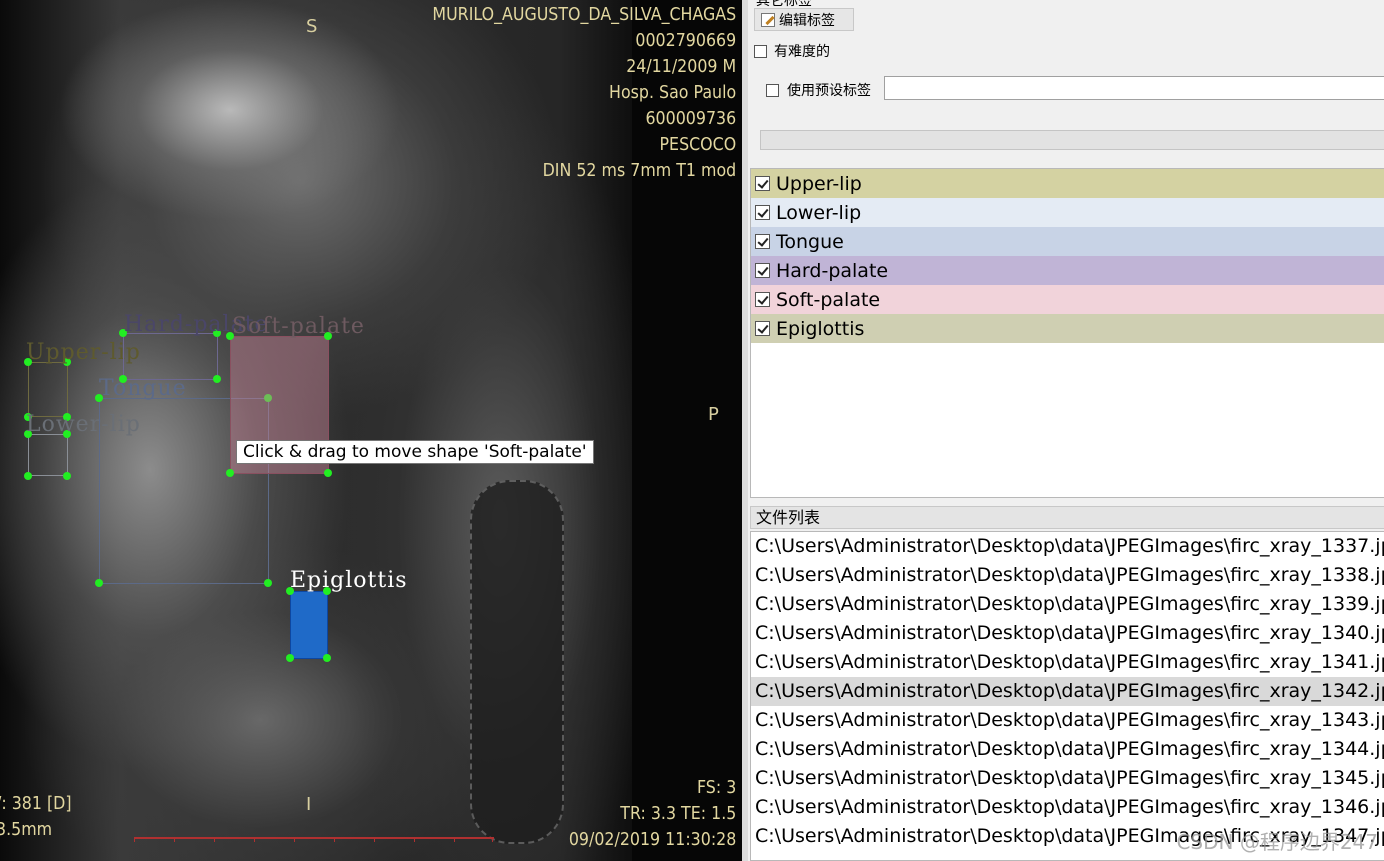 The width and height of the screenshot is (1384, 861). Describe the element at coordinates (1072, 140) in the screenshot. I see `progress-bar` at that location.